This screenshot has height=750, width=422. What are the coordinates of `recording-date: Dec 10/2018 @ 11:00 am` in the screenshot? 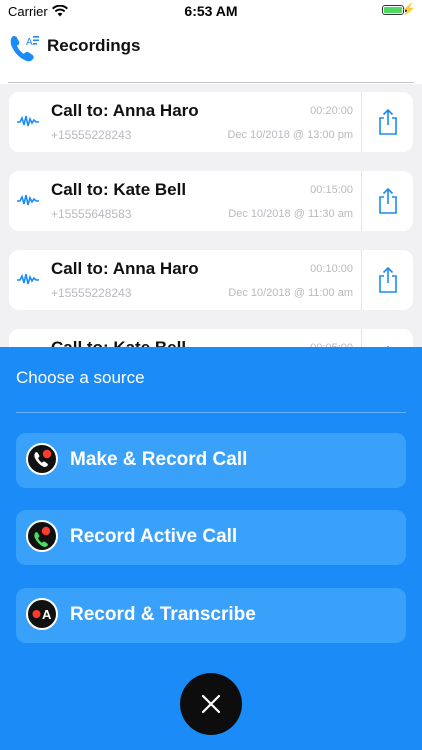 It's located at (290, 293).